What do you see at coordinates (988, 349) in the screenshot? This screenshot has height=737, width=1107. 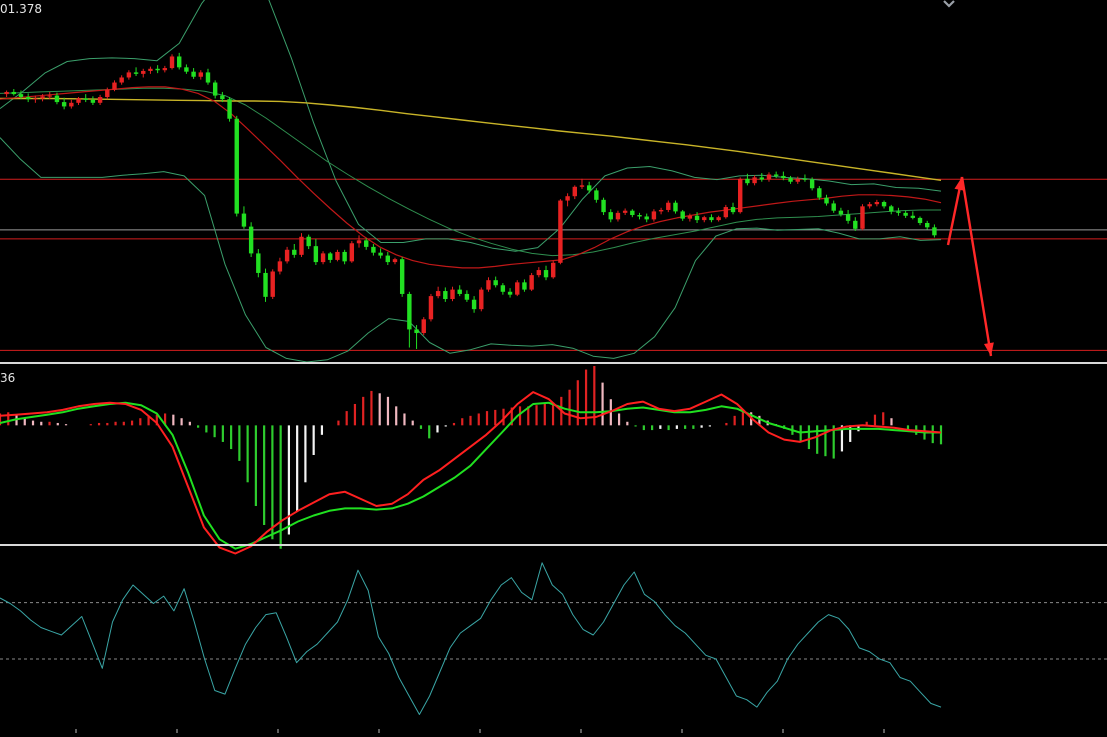 I see `arrow-down-head` at bounding box center [988, 349].